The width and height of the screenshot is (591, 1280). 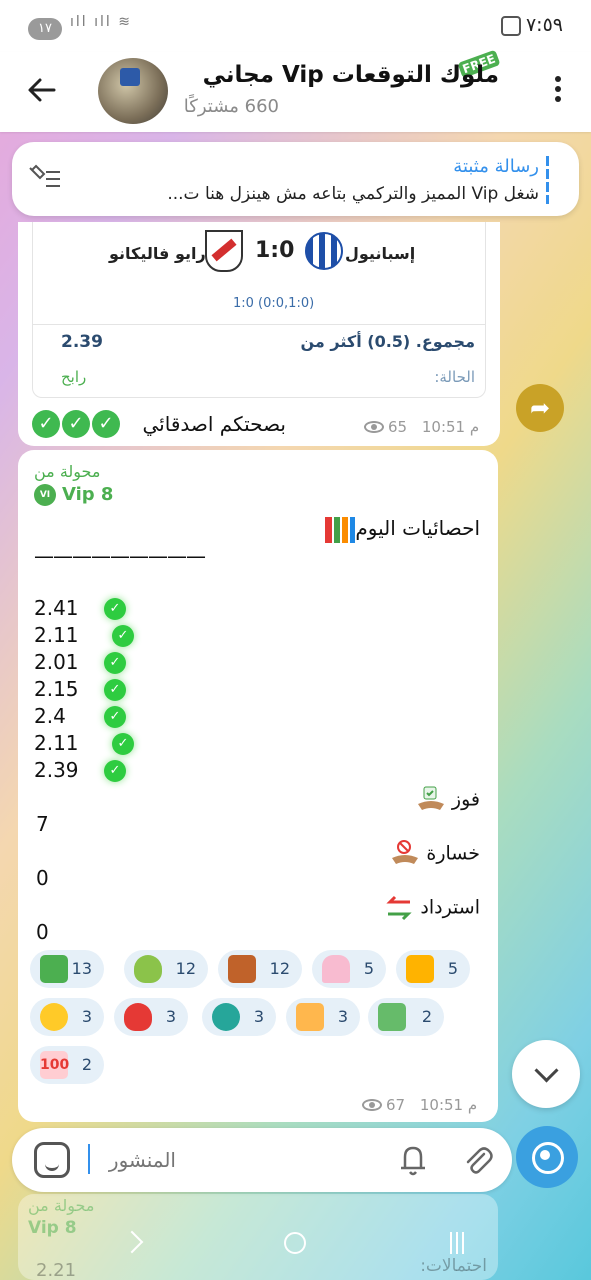 I want to click on refund-label: استرداد, so click(x=432, y=908).